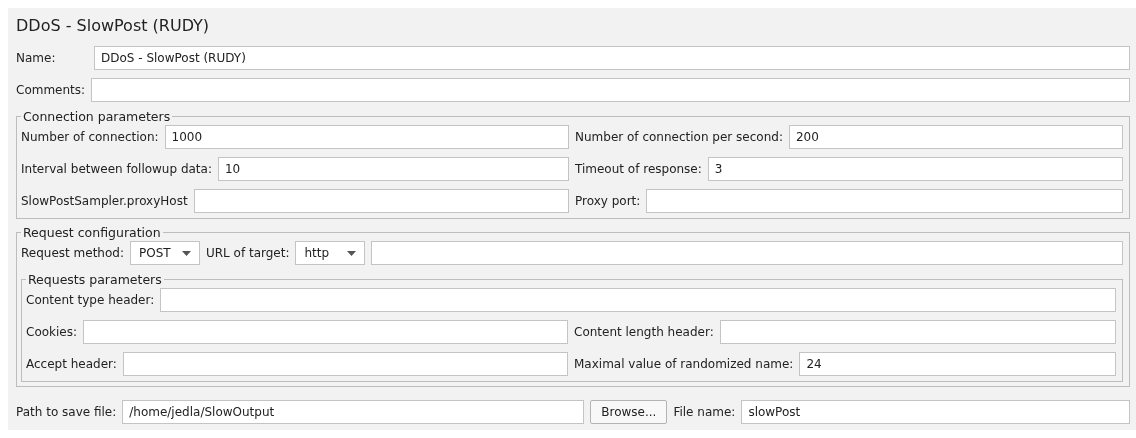  I want to click on field-label: Number of connection per second:, so click(679, 137).